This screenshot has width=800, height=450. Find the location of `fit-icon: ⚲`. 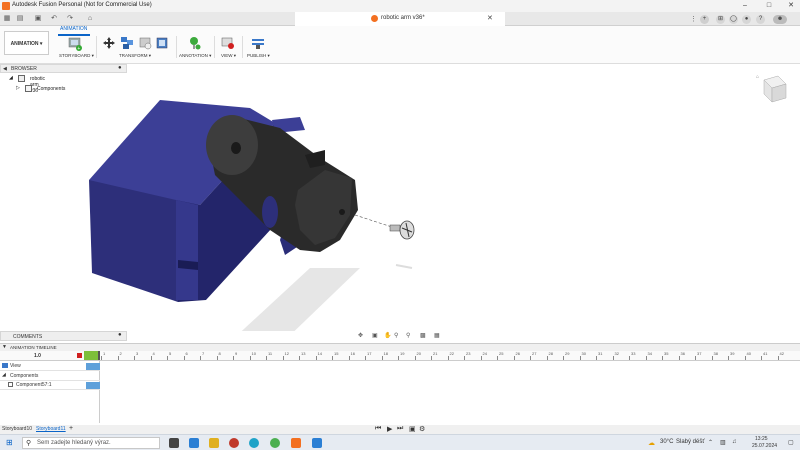

fit-icon: ⚲ is located at coordinates (408, 335).